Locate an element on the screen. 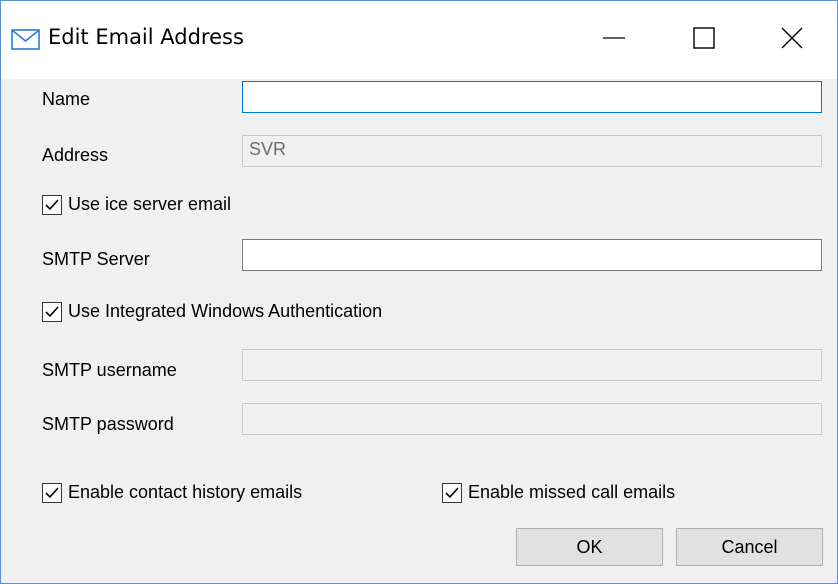  smtp-password-label: SMTP password is located at coordinates (108, 424).